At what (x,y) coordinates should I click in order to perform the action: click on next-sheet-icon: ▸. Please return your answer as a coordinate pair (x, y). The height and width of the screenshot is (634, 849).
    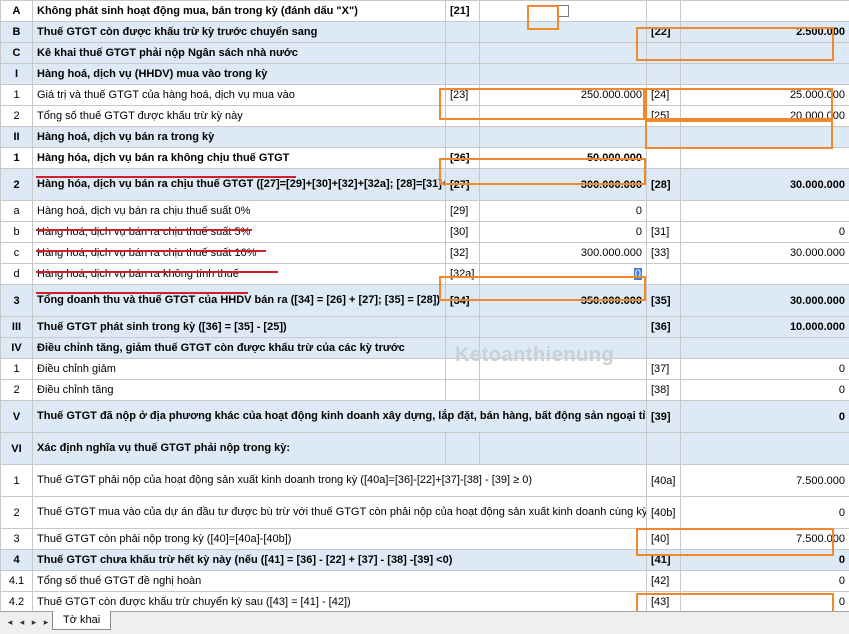
    Looking at the image, I should click on (34, 622).